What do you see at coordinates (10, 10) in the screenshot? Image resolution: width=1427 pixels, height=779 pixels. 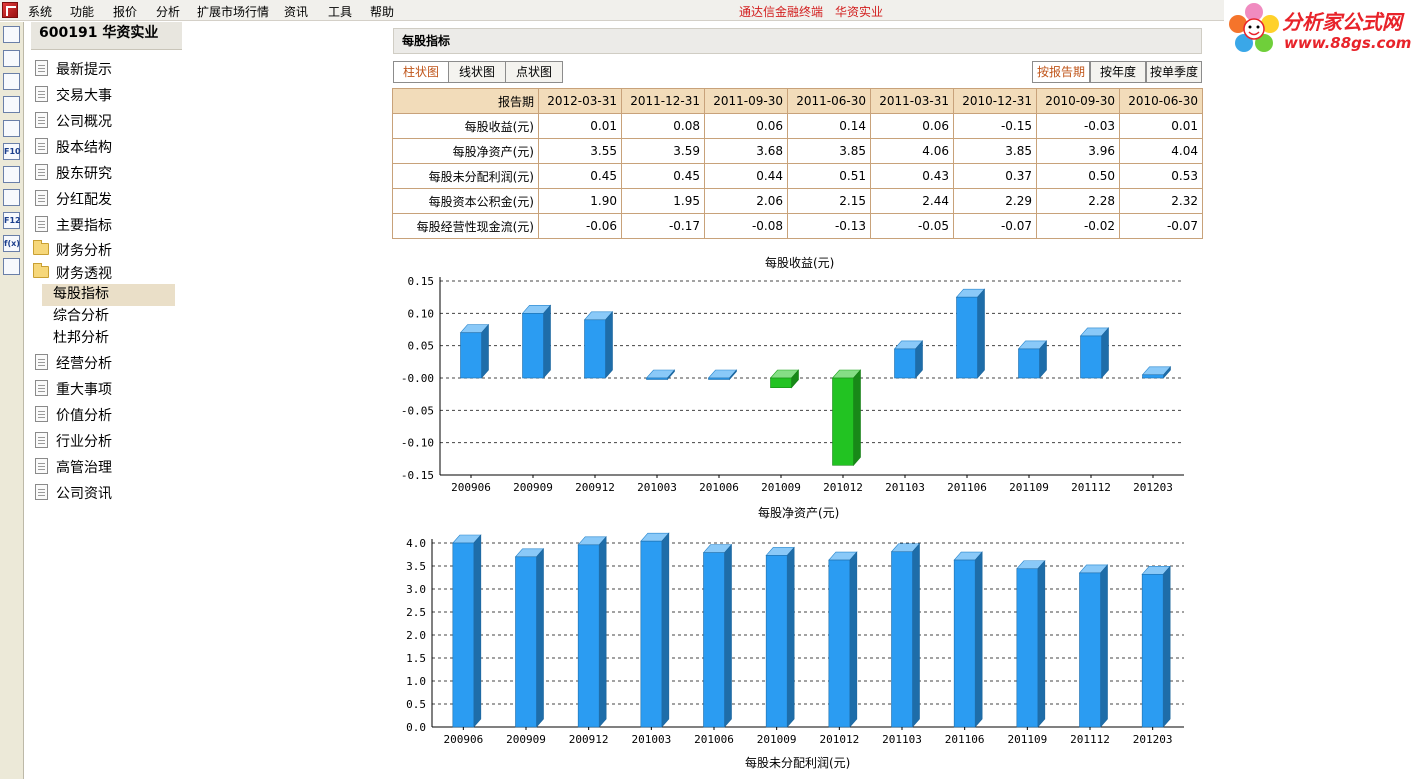 I see `app-logo-icon` at bounding box center [10, 10].